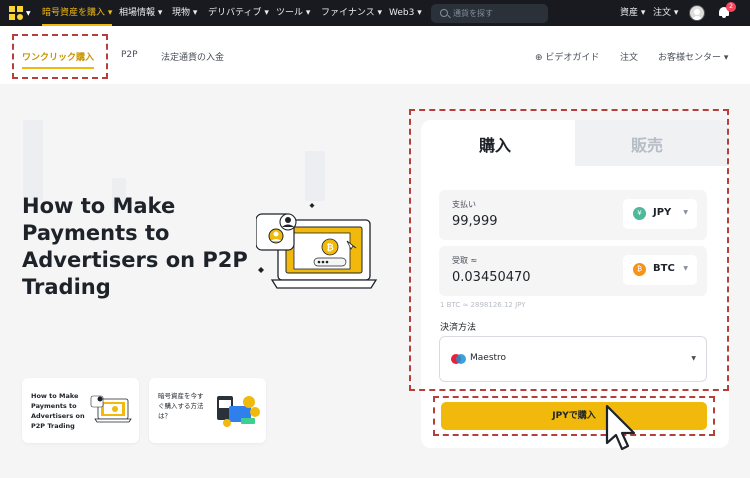 Image resolution: width=750 pixels, height=478 pixels. I want to click on article-card-title: 暗号資産を今す ぐ購入する方法 は？, so click(181, 406).